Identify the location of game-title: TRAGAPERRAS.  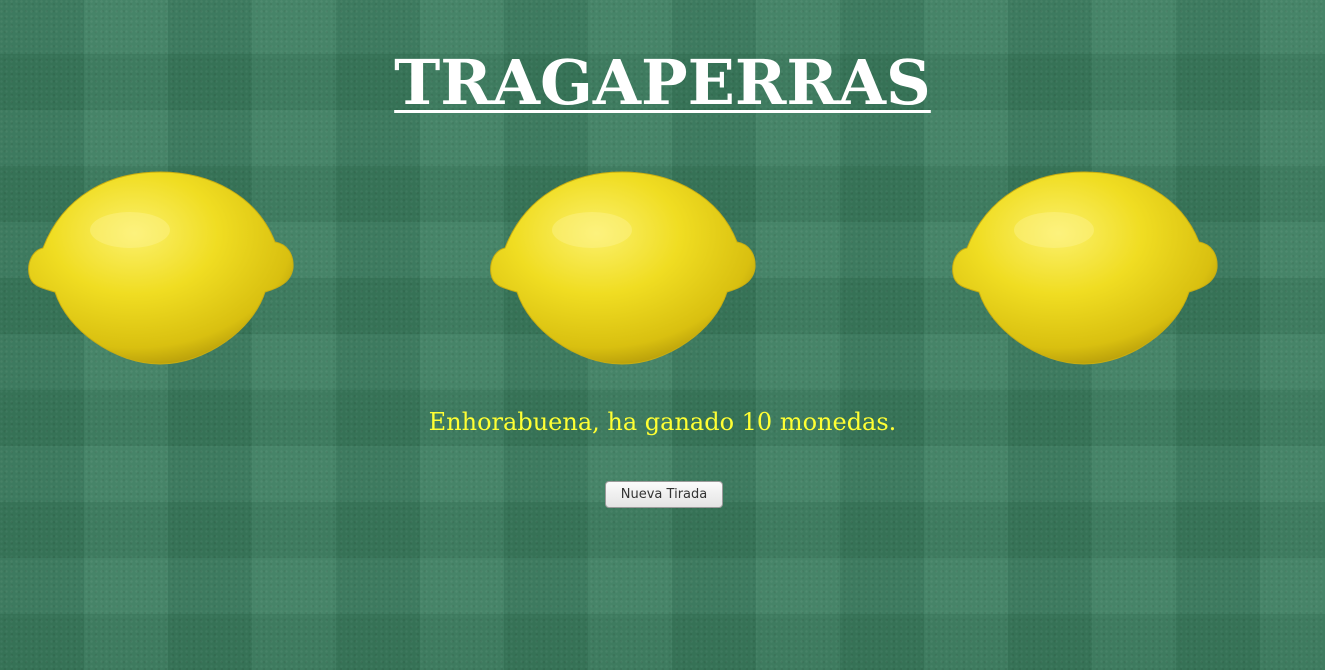
(662, 82).